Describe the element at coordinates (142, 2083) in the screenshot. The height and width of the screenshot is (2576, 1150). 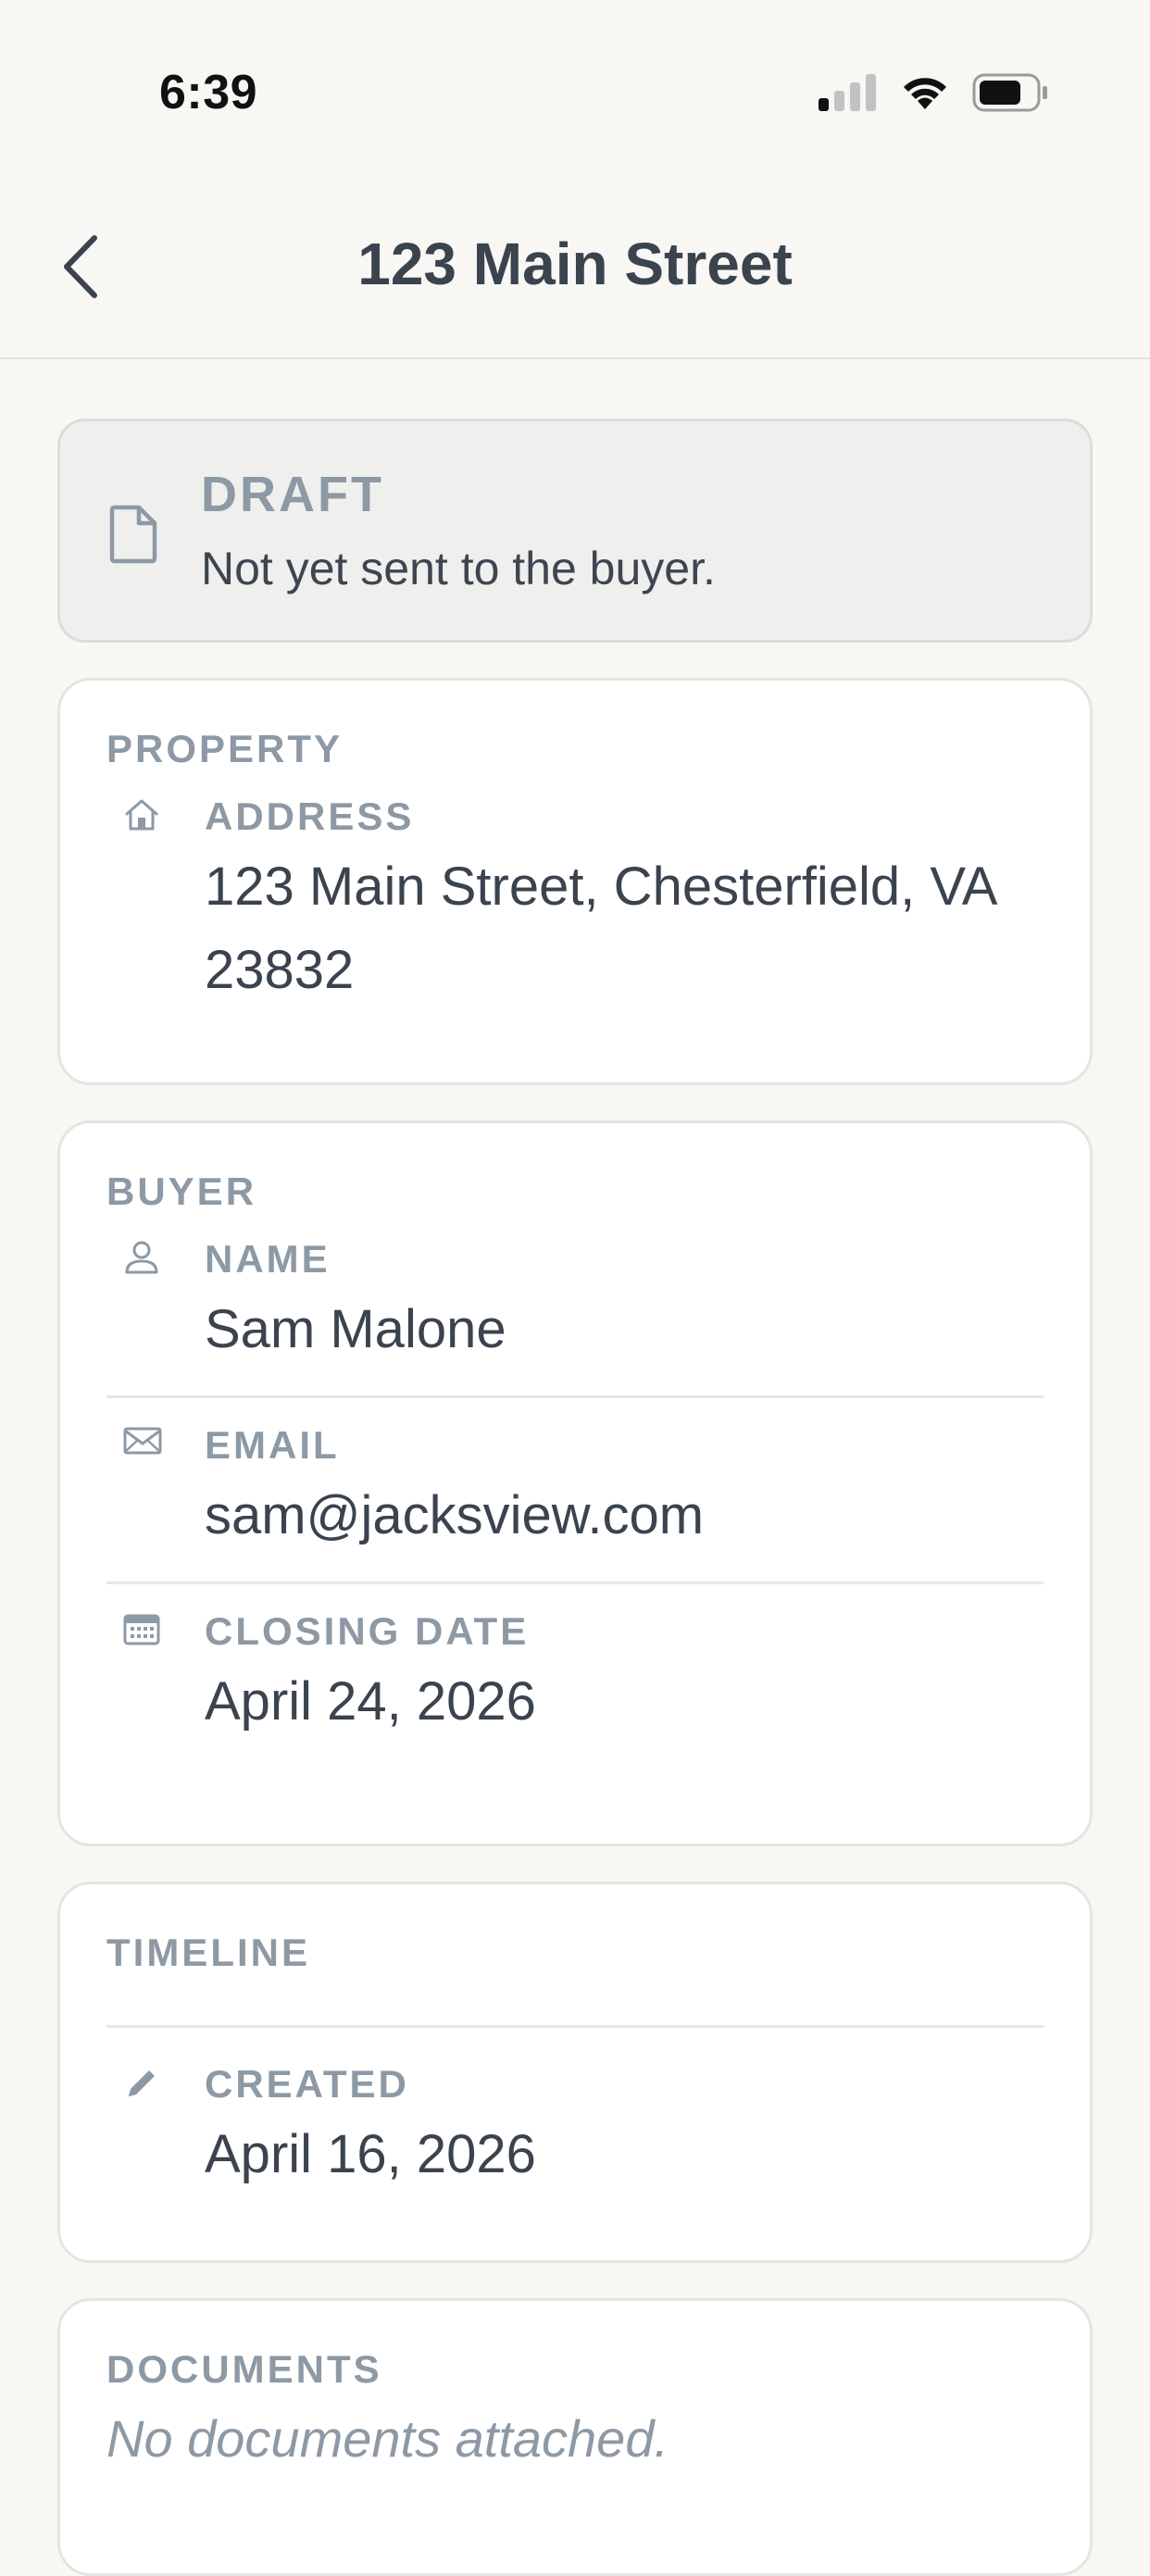
I see `pencil-icon` at that location.